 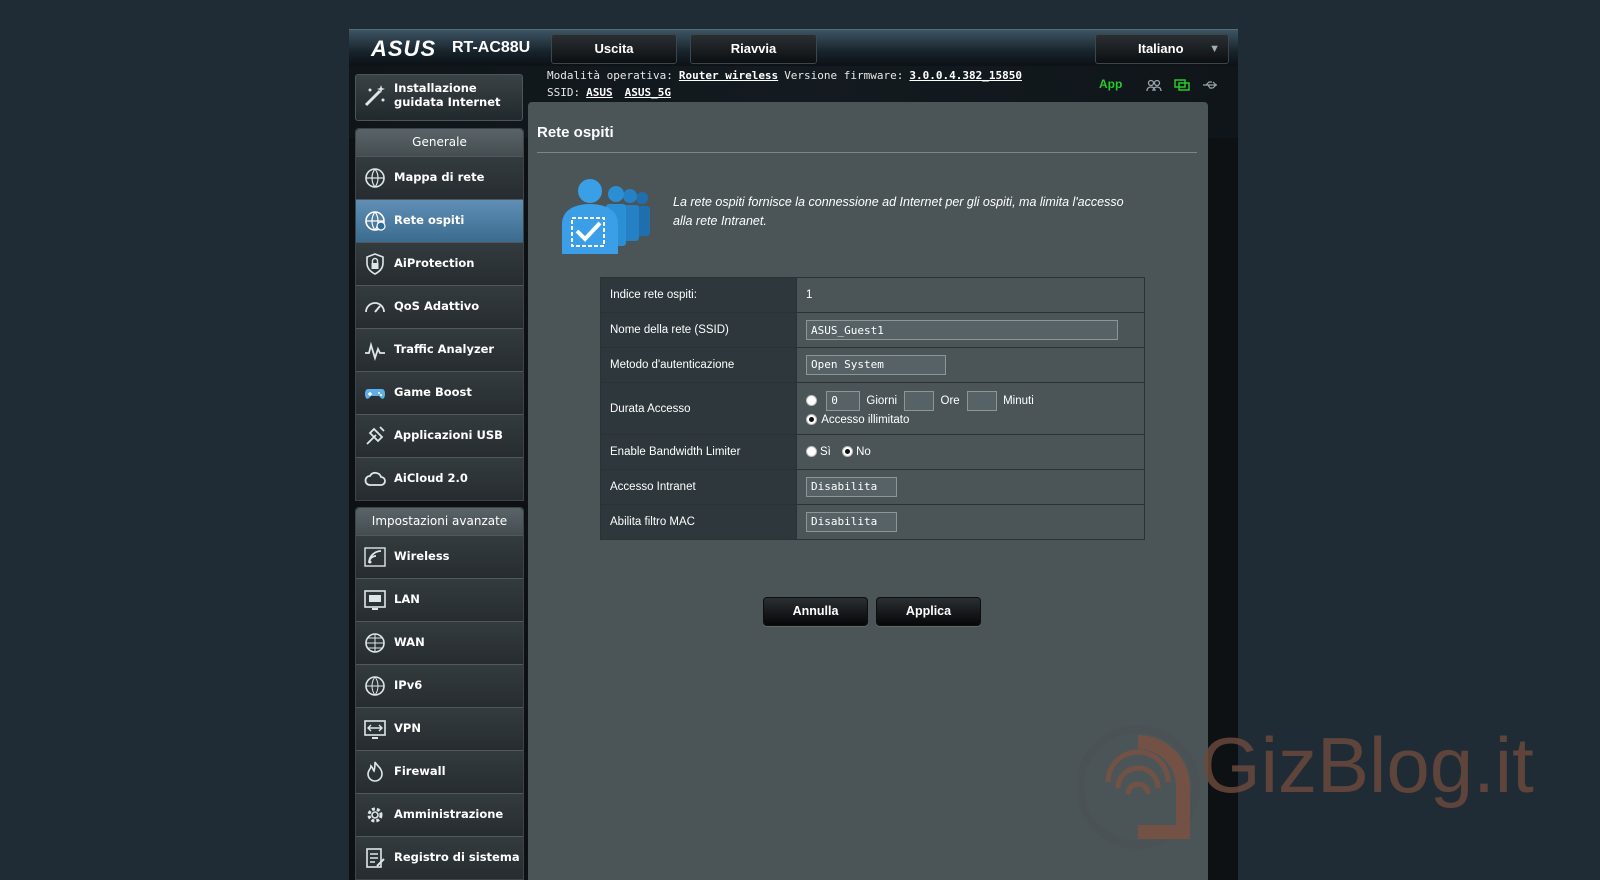 What do you see at coordinates (375, 394) in the screenshot?
I see `gamepad-icon` at bounding box center [375, 394].